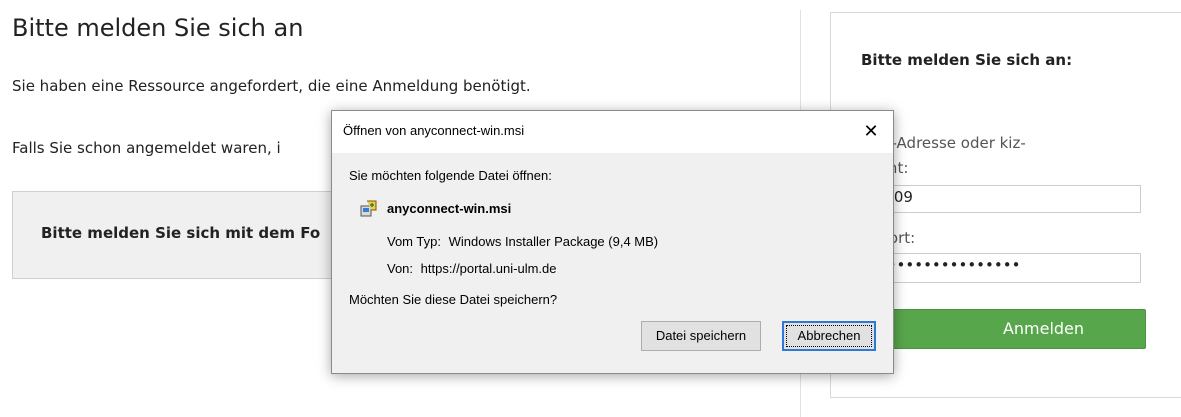 The width and height of the screenshot is (1181, 417). I want to click on file-source-label: Von:, so click(400, 268).